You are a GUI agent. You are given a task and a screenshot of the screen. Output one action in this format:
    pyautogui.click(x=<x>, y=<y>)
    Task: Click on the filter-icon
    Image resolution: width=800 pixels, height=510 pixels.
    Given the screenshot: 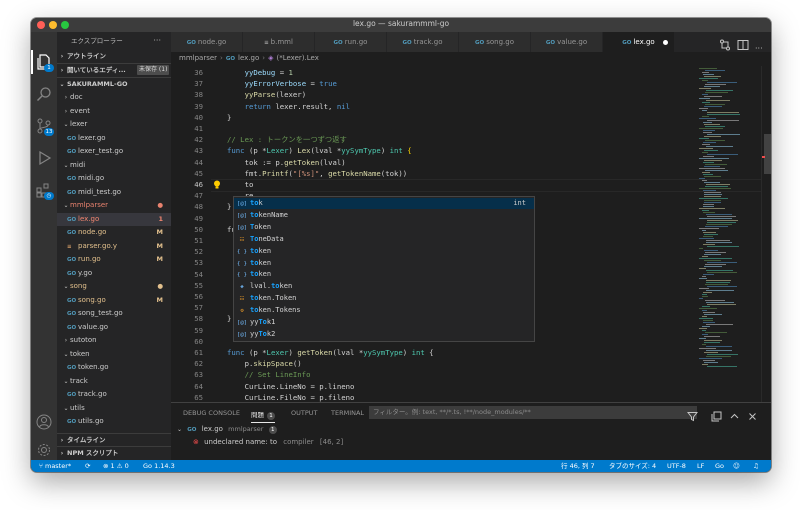 What is the action you would take?
    pyautogui.click(x=692, y=414)
    